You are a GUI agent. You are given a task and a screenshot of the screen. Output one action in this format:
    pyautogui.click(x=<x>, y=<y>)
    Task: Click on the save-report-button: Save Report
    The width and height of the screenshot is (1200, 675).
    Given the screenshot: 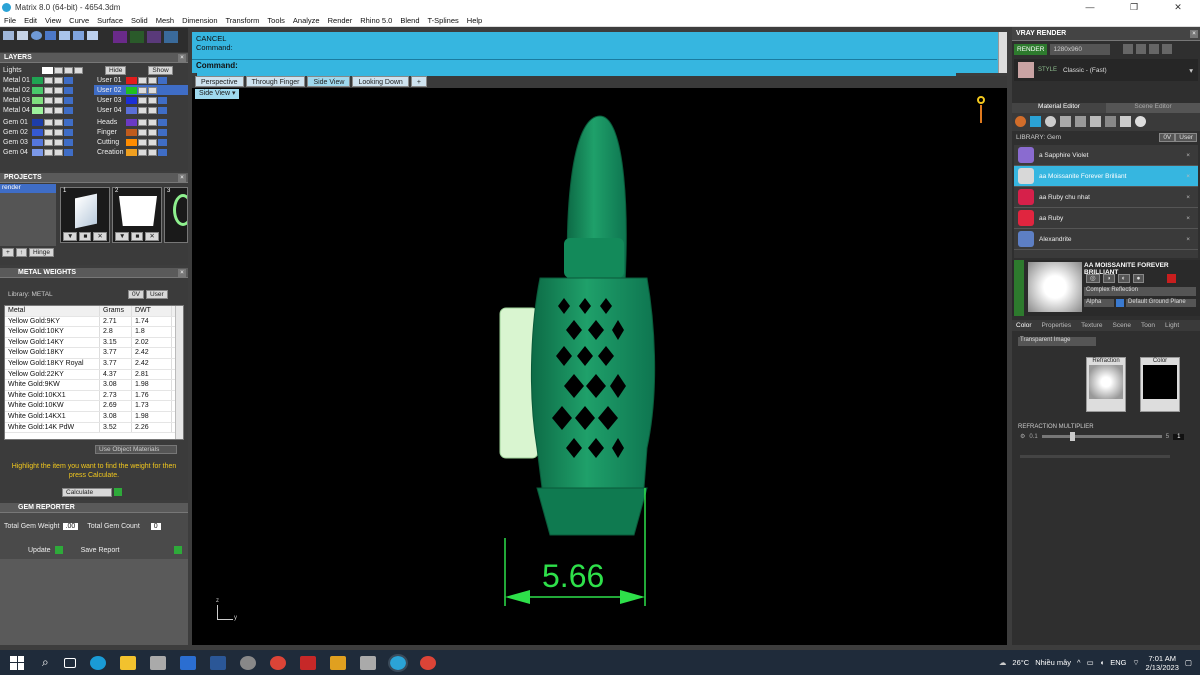 What is the action you would take?
    pyautogui.click(x=100, y=550)
    